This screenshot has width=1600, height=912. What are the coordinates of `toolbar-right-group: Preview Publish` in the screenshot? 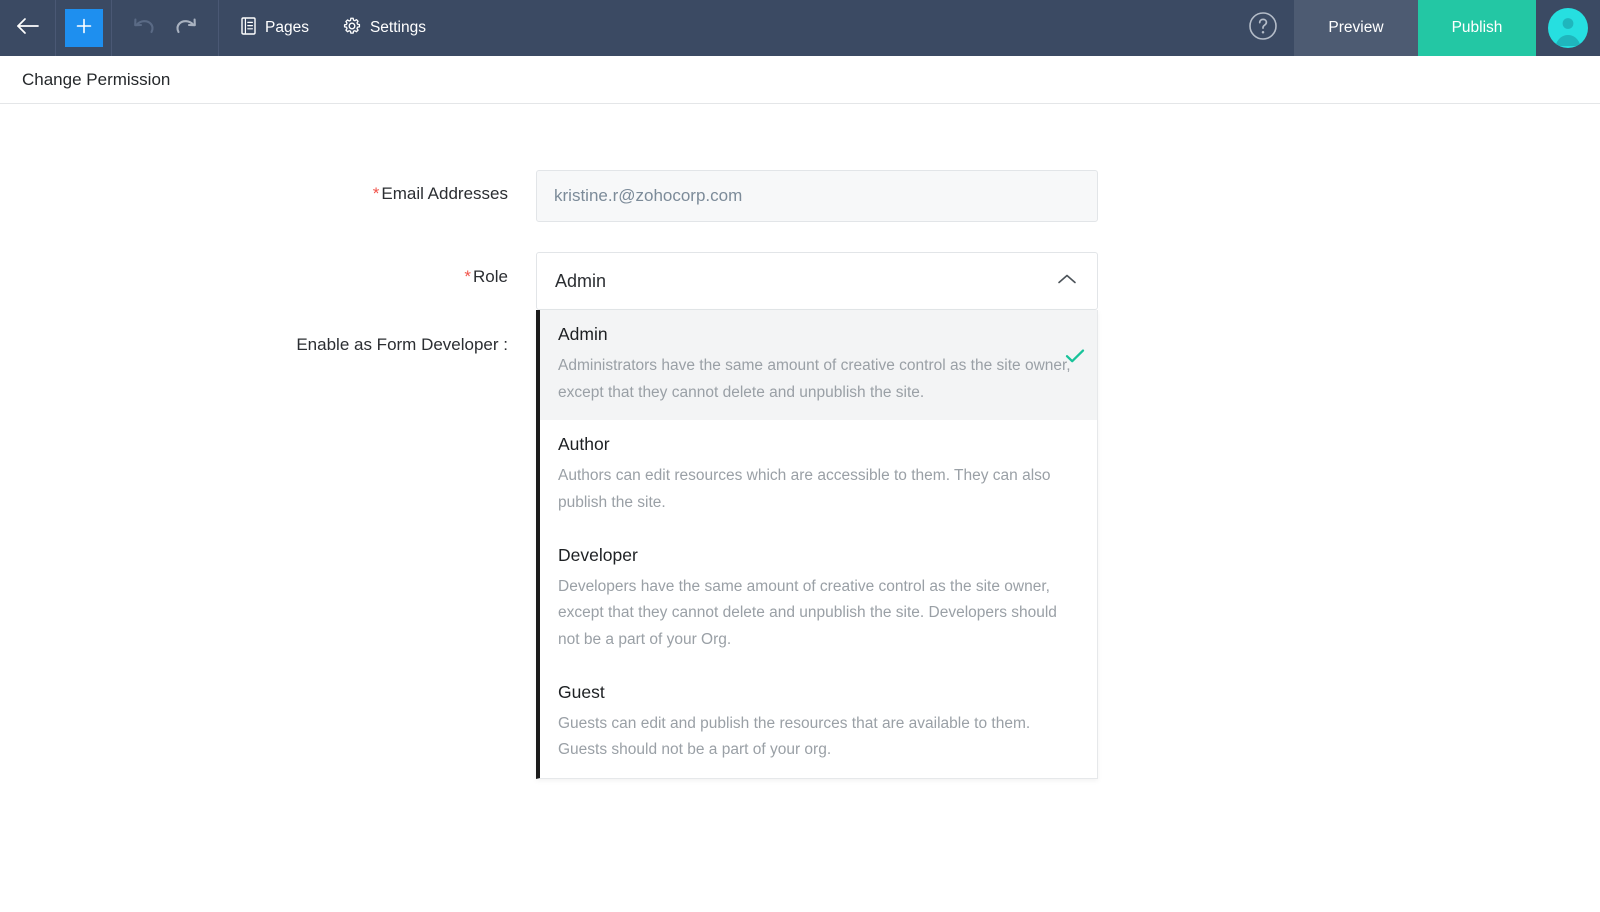 It's located at (1416, 28).